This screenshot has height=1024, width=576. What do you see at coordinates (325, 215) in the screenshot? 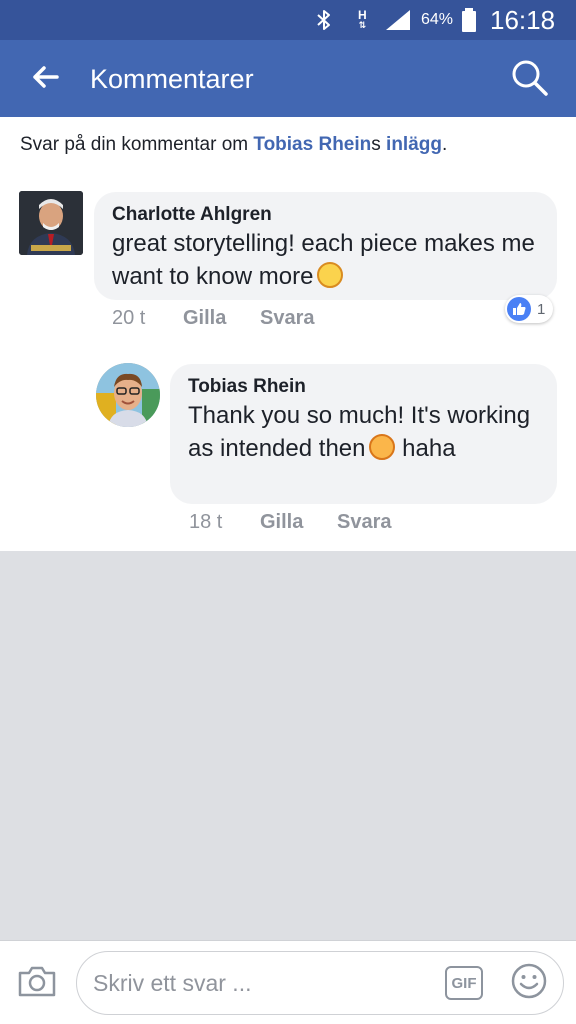
I see `comment-author: Charlotte Ahlgren` at bounding box center [325, 215].